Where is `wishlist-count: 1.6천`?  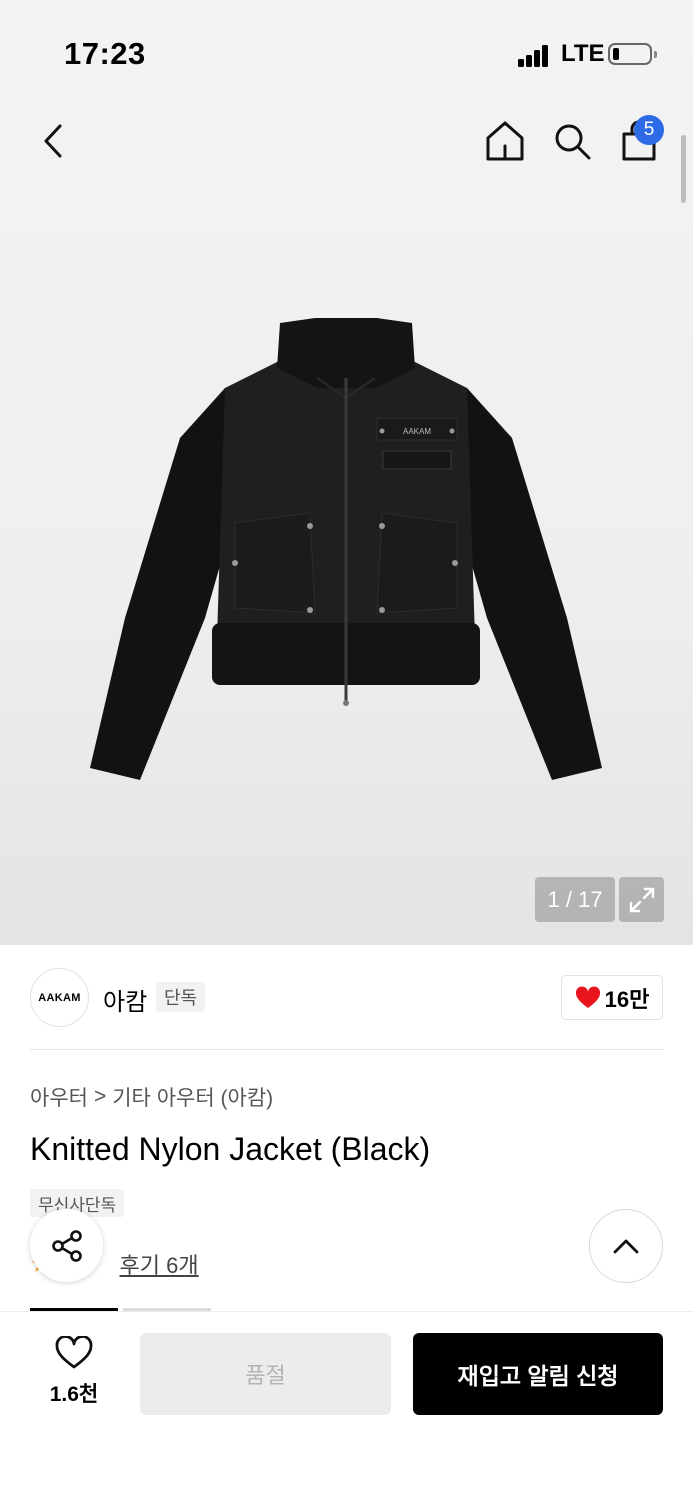 wishlist-count: 1.6천 is located at coordinates (74, 1394).